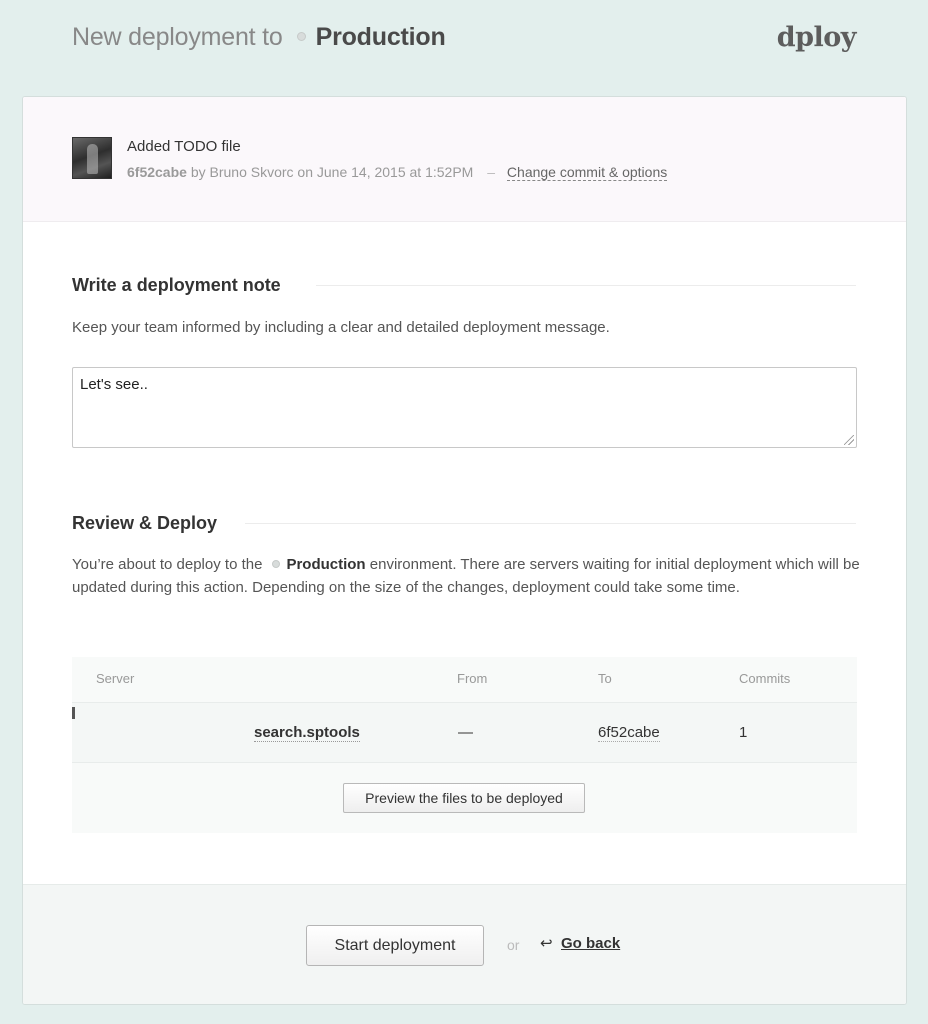 The height and width of the screenshot is (1024, 928). I want to click on column-header-from: From, so click(472, 678).